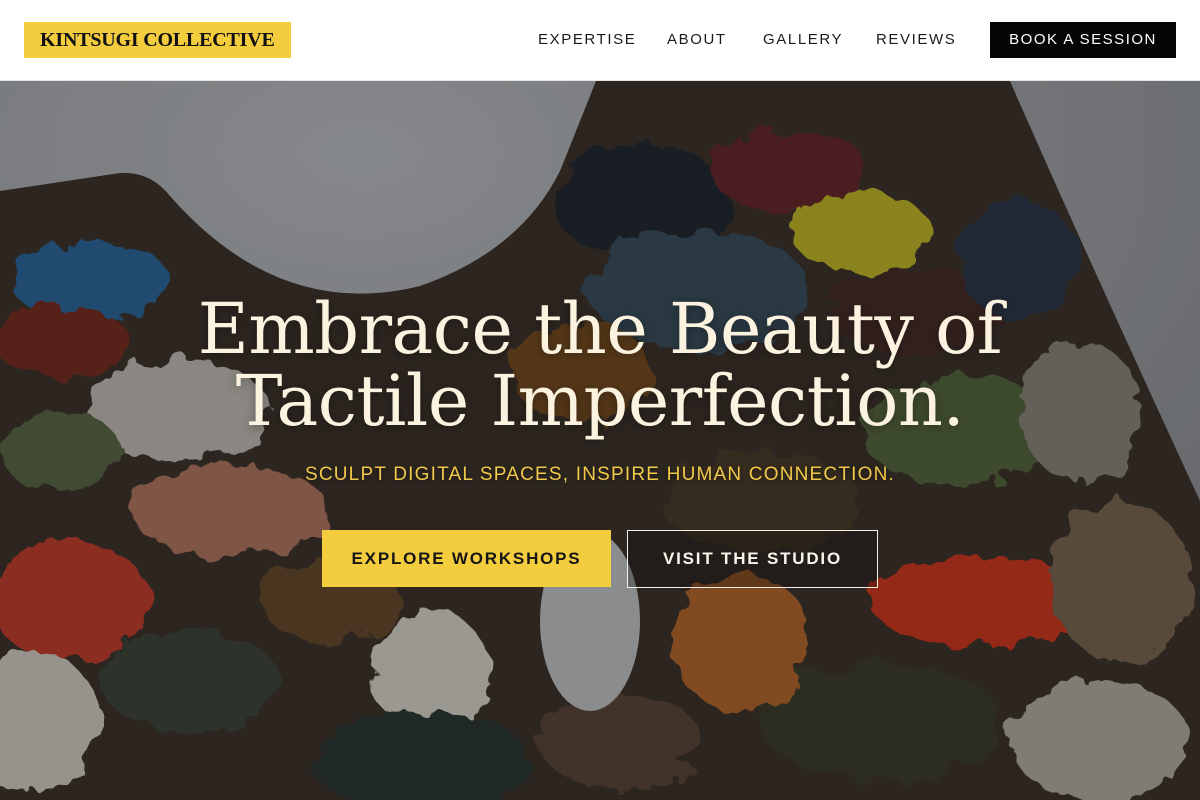 This screenshot has width=1200, height=800. I want to click on nav-link-reviews: REVIEWS, so click(916, 40).